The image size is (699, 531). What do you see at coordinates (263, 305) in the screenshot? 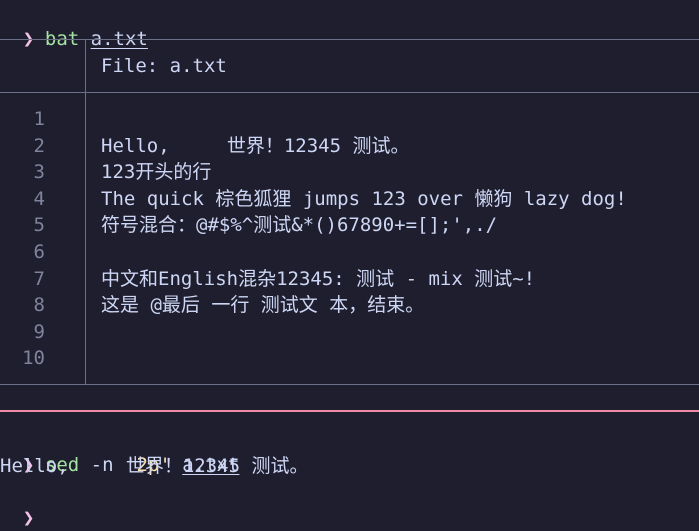
I see `file-line-text: 这是 @最后 一行 测试文 本，结束。` at bounding box center [263, 305].